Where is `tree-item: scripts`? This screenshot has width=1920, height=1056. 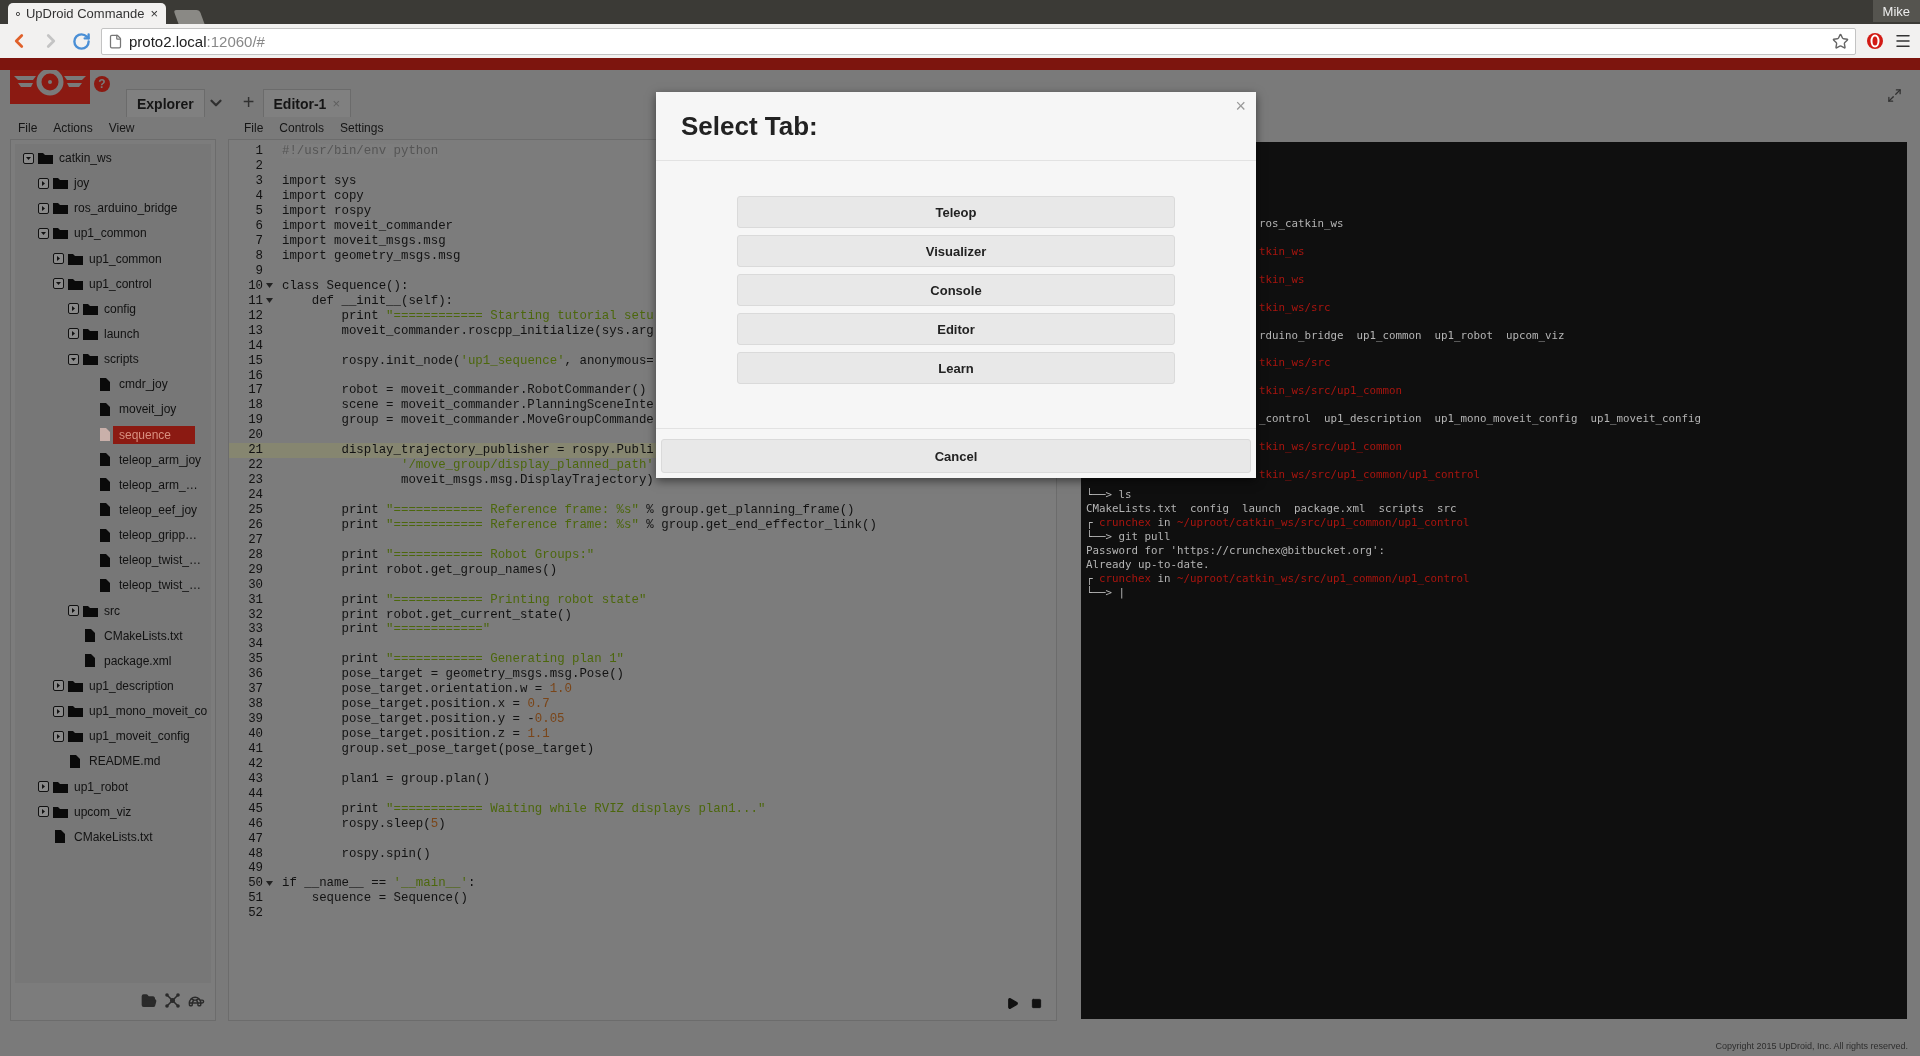 tree-item: scripts is located at coordinates (130, 359).